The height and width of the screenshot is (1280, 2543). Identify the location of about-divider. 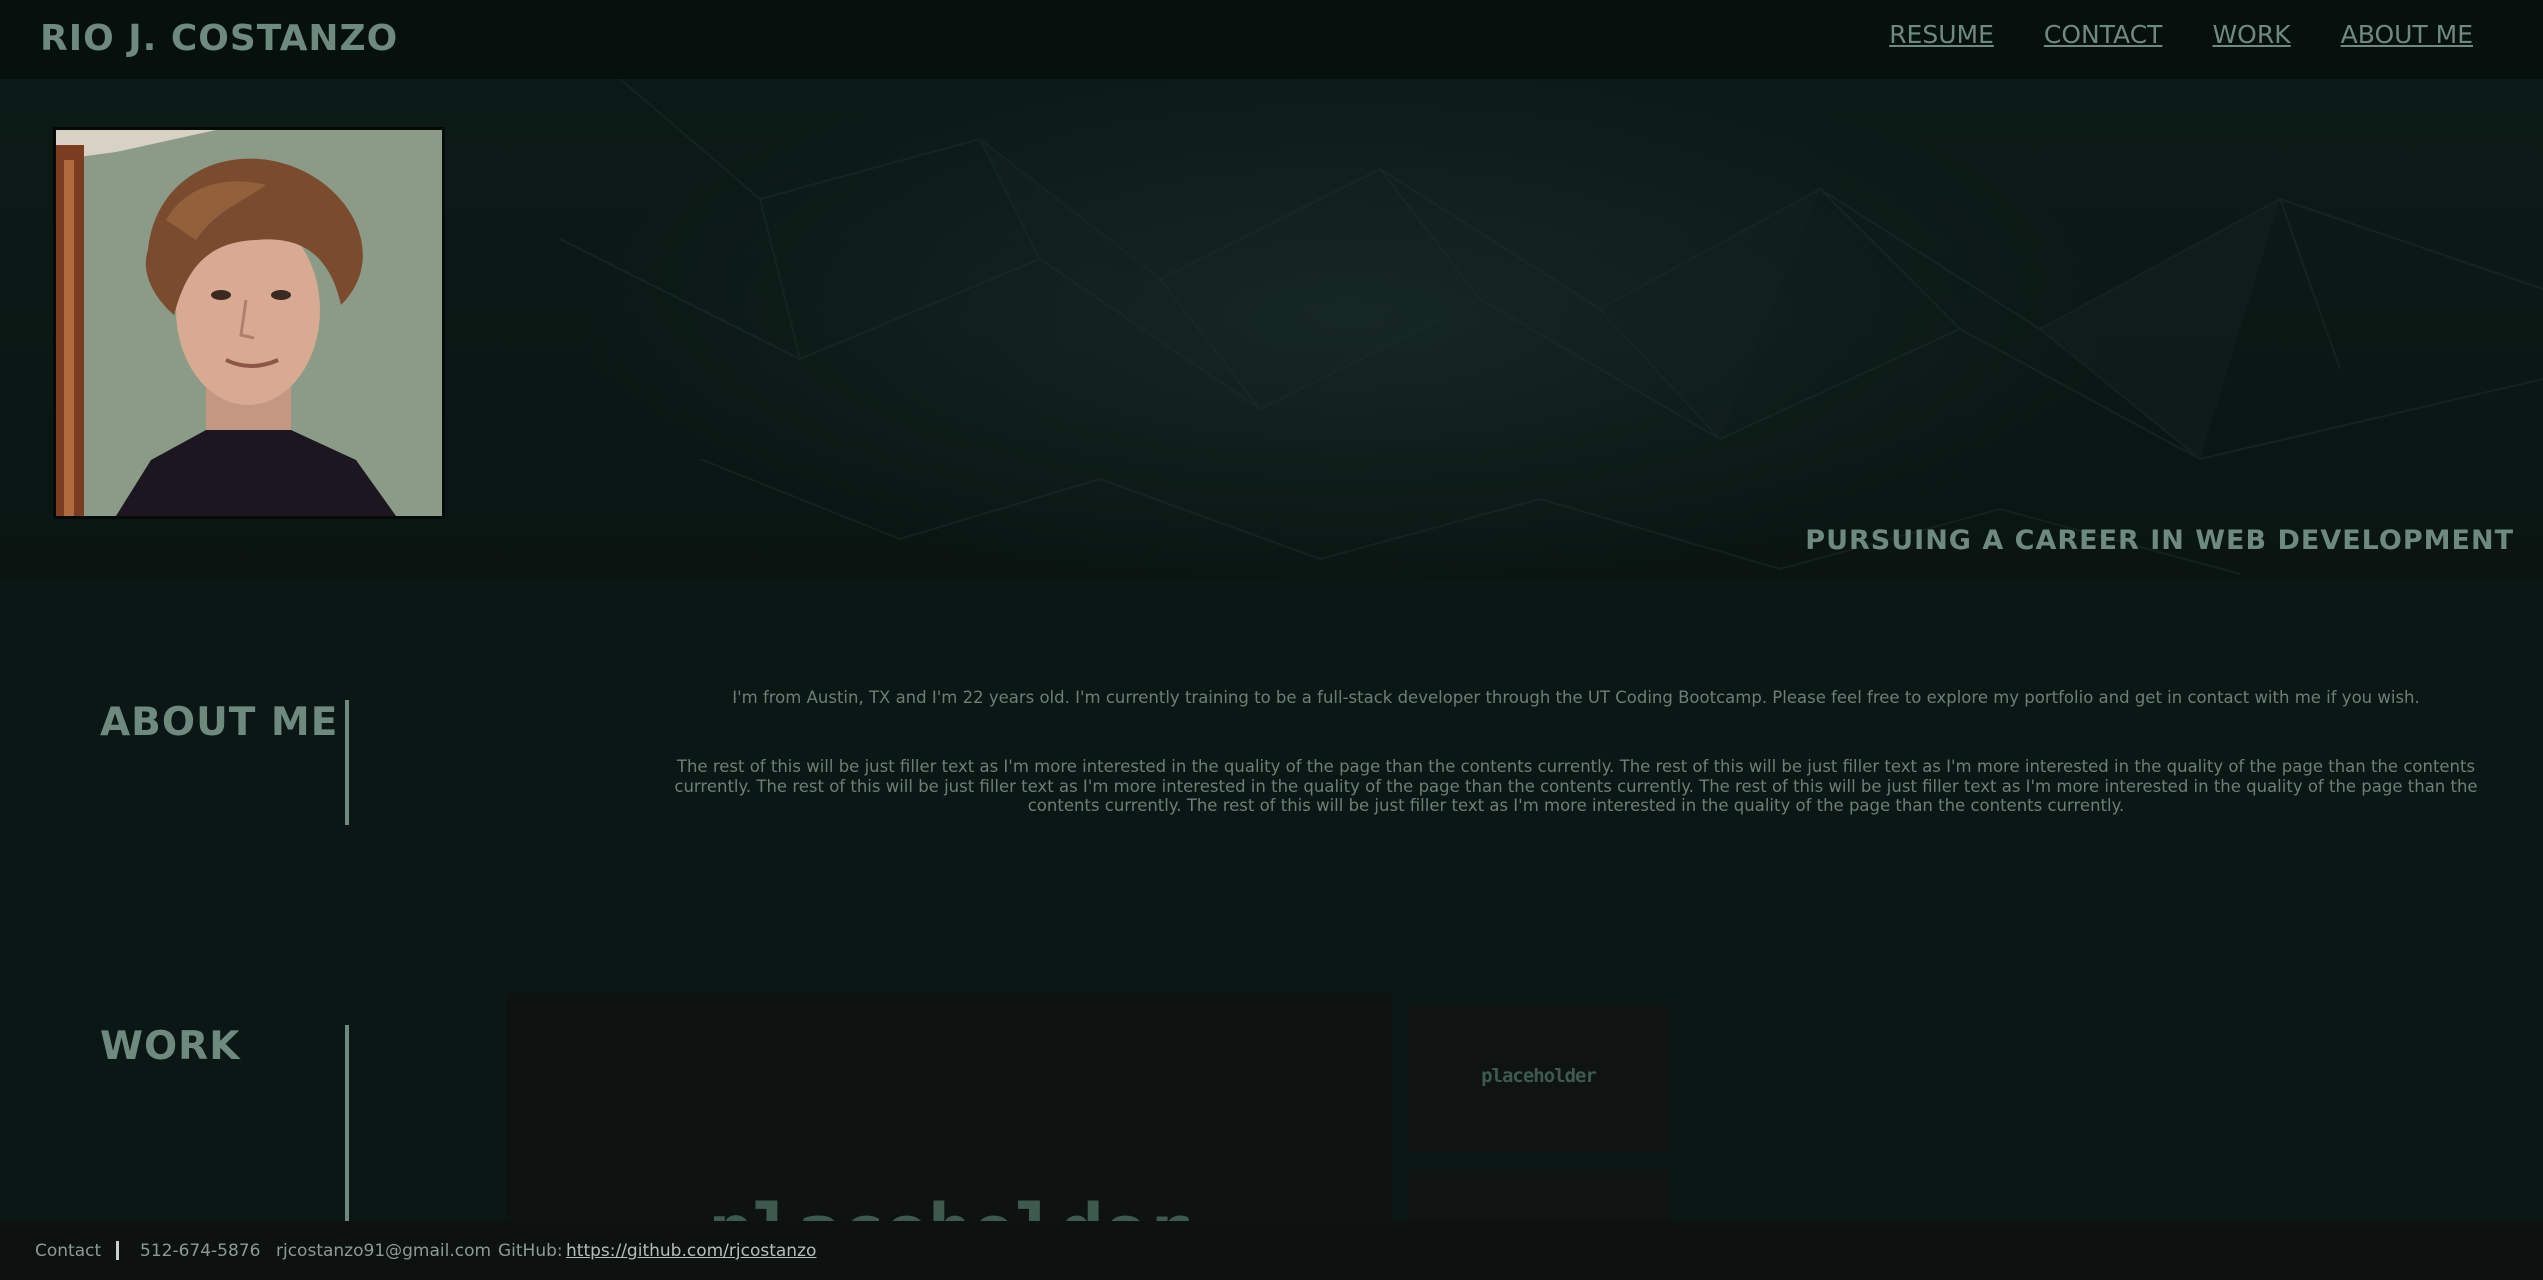
(347, 762).